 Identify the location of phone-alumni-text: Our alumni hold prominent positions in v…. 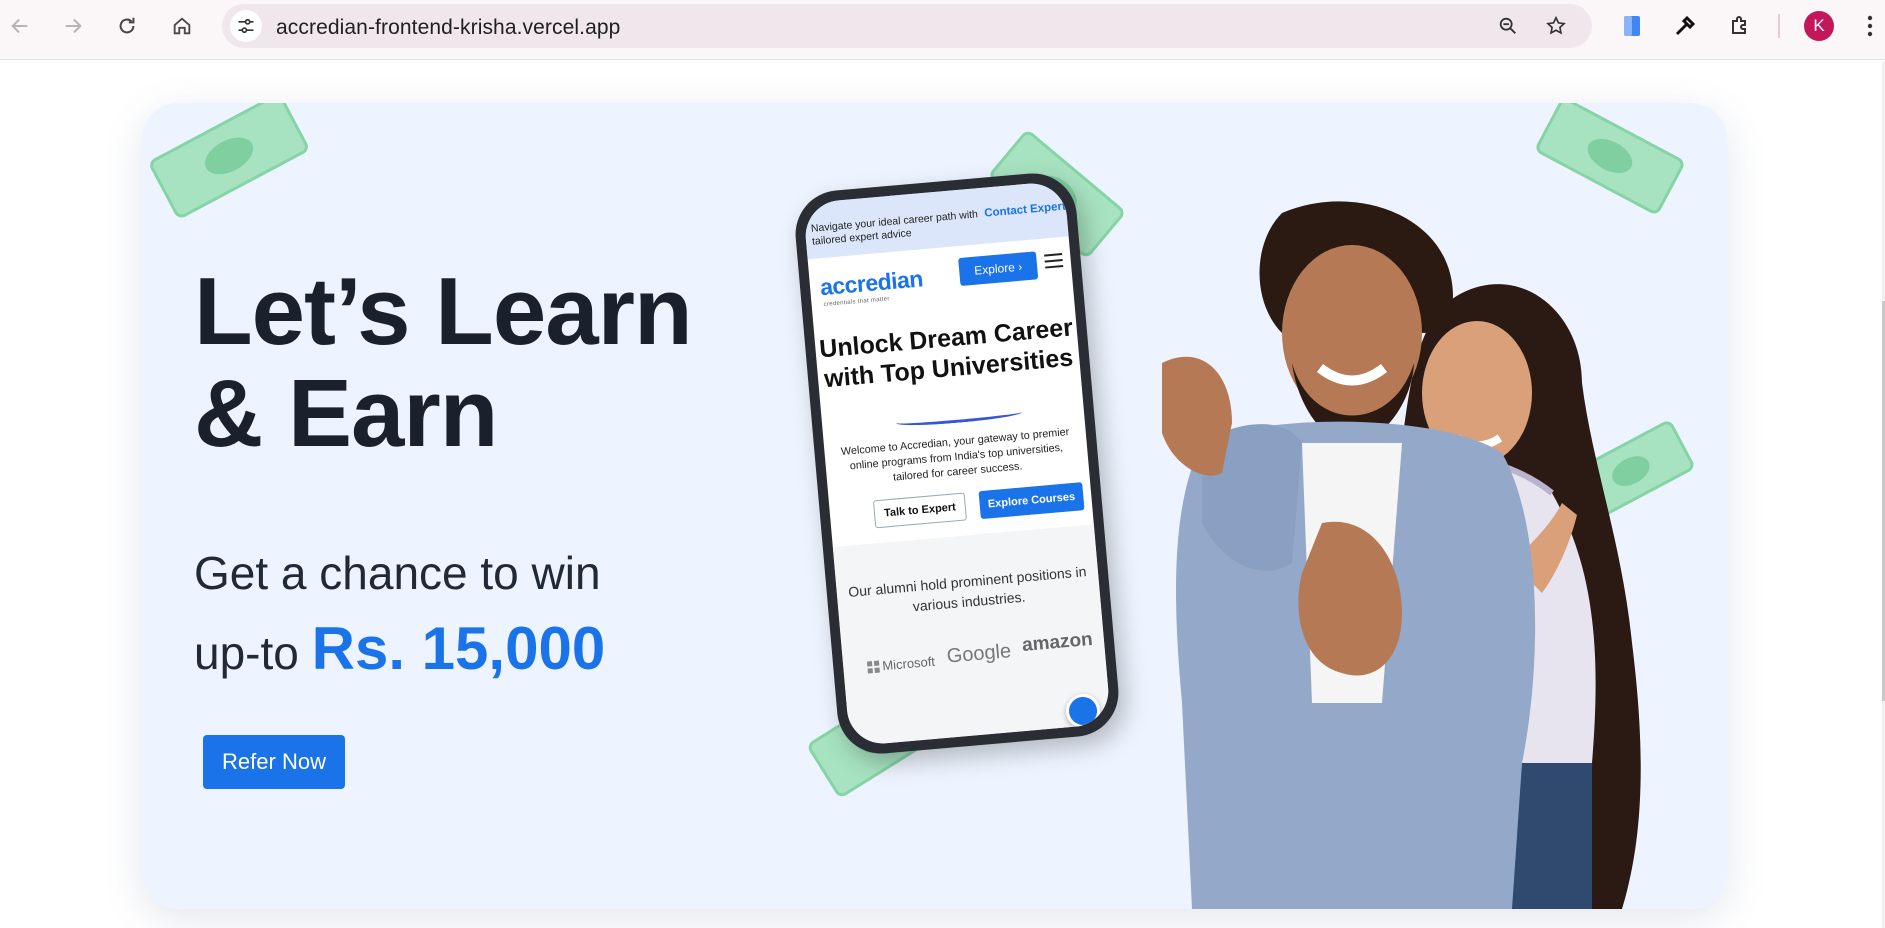
(967, 589).